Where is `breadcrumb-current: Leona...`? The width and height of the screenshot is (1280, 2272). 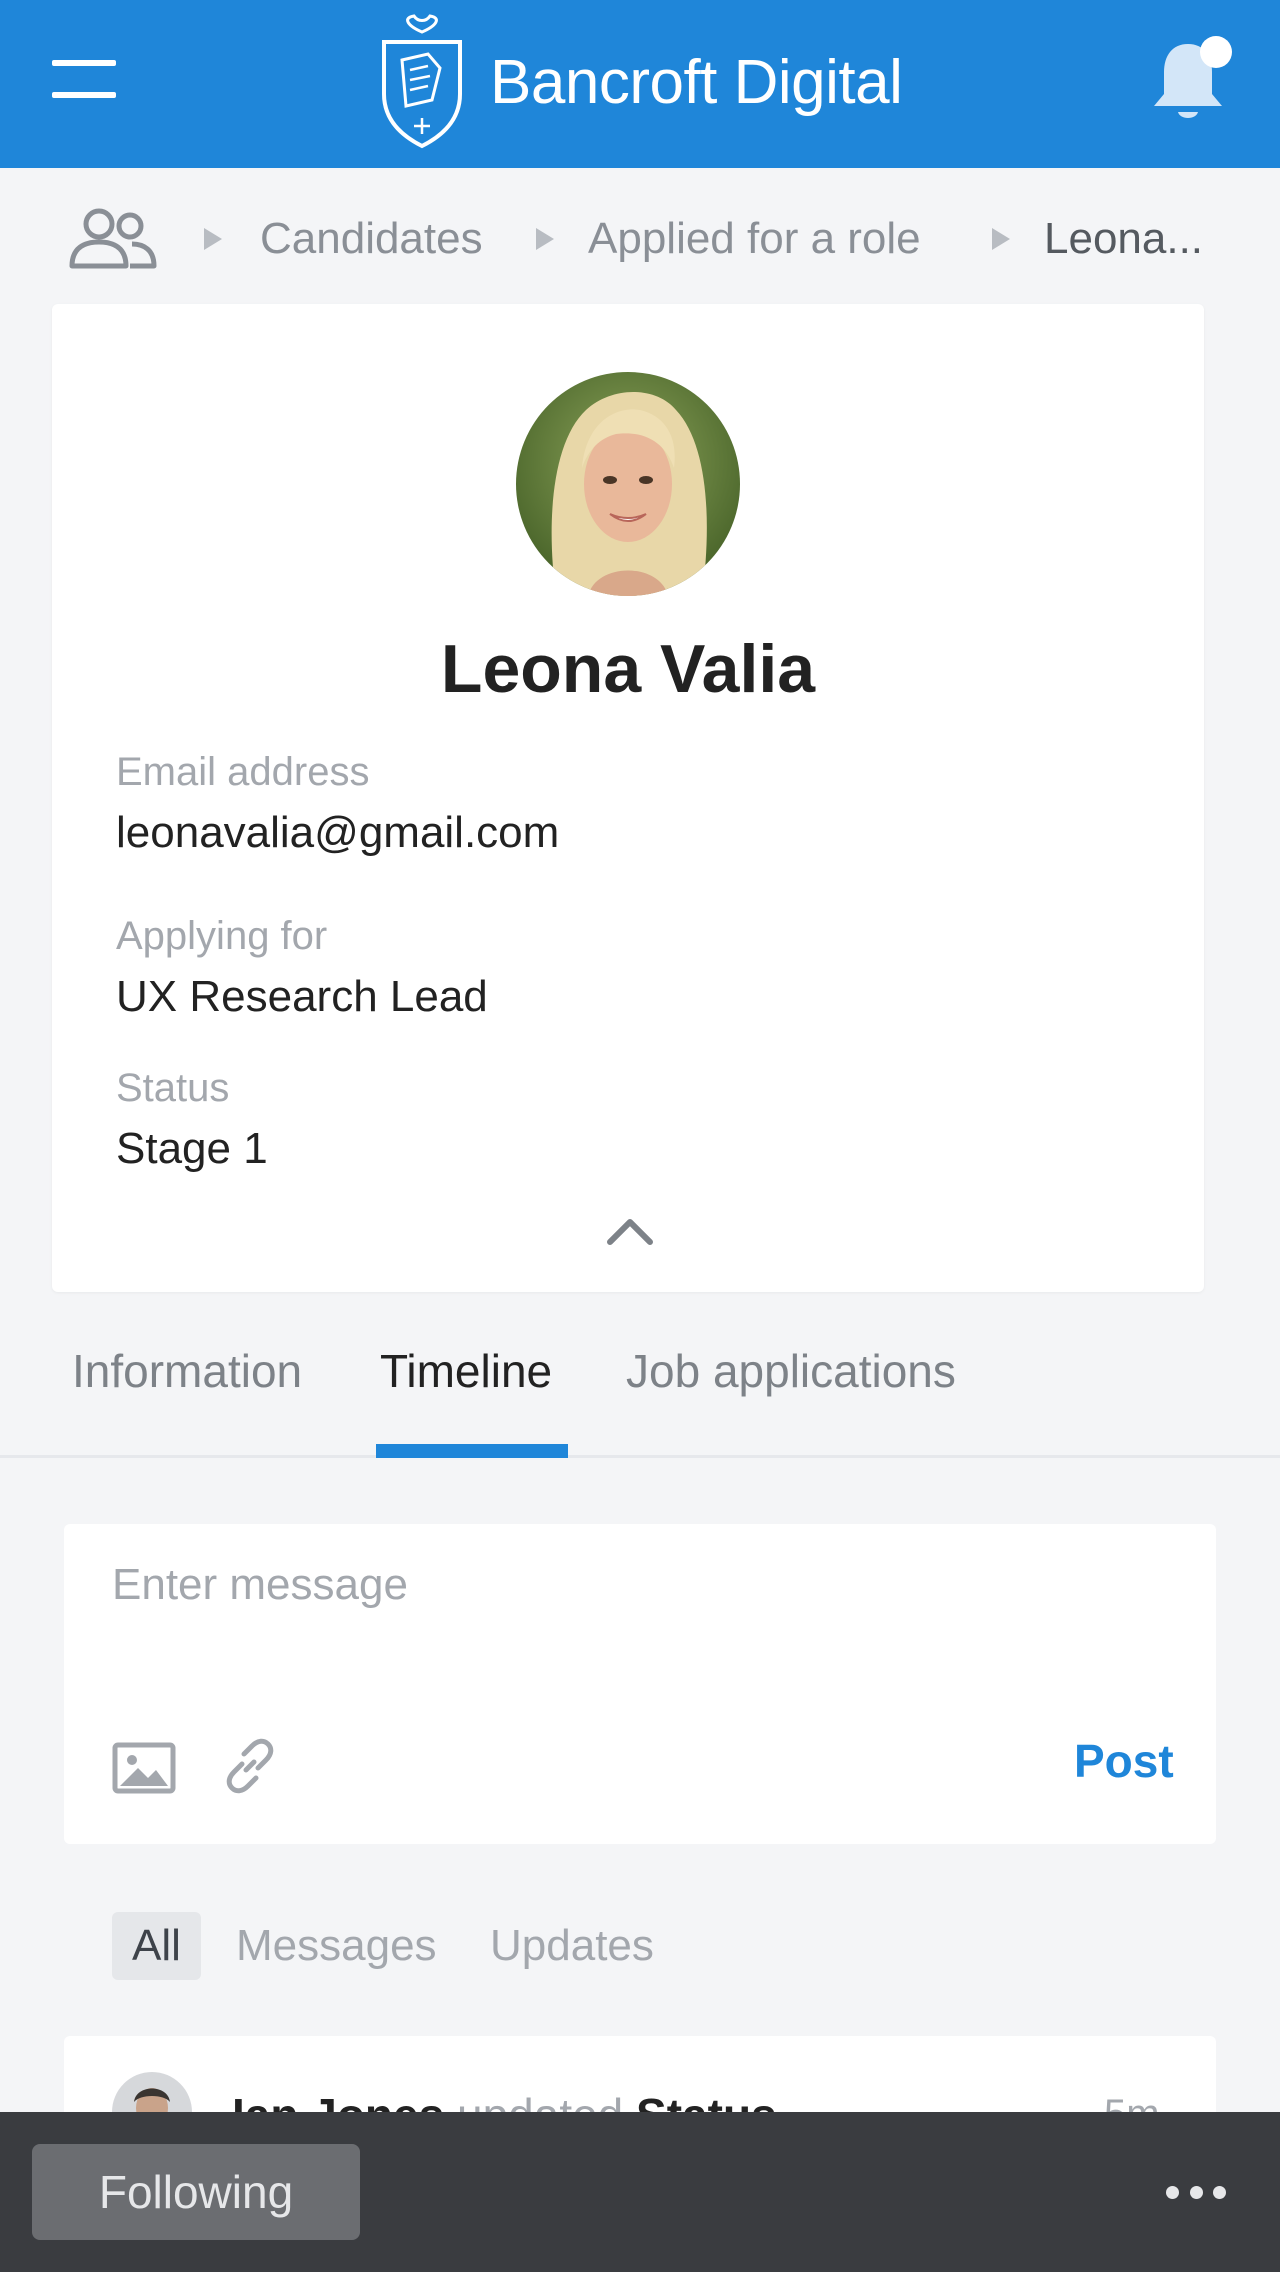 breadcrumb-current: Leona... is located at coordinates (1124, 238).